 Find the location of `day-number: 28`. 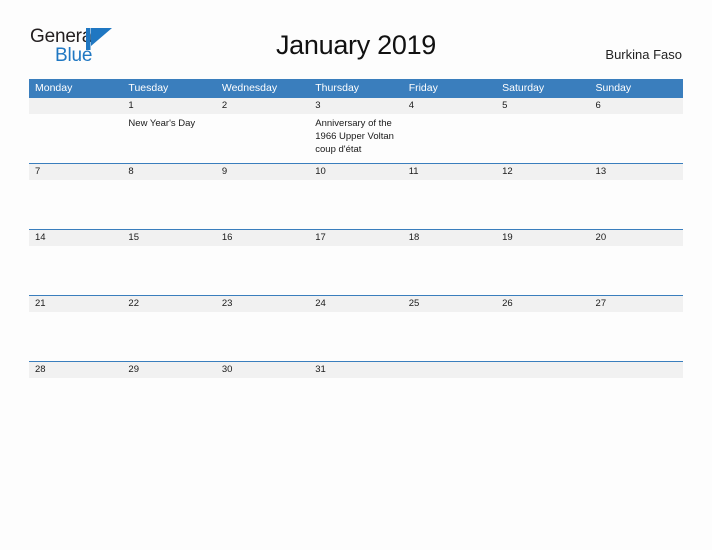

day-number: 28 is located at coordinates (76, 370).